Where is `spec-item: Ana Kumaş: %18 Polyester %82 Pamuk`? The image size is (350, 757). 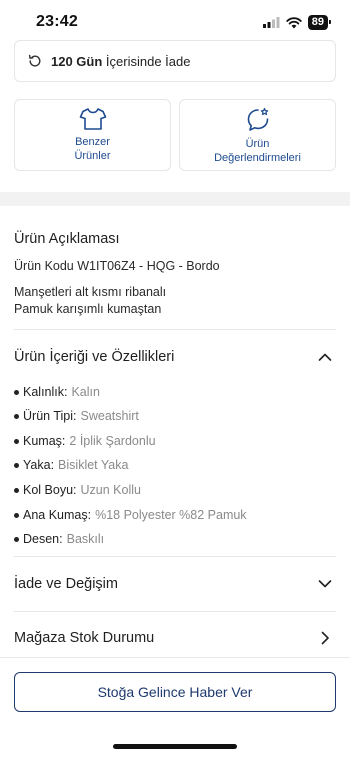
spec-item: Ana Kumaş: %18 Polyester %82 Pamuk is located at coordinates (130, 515).